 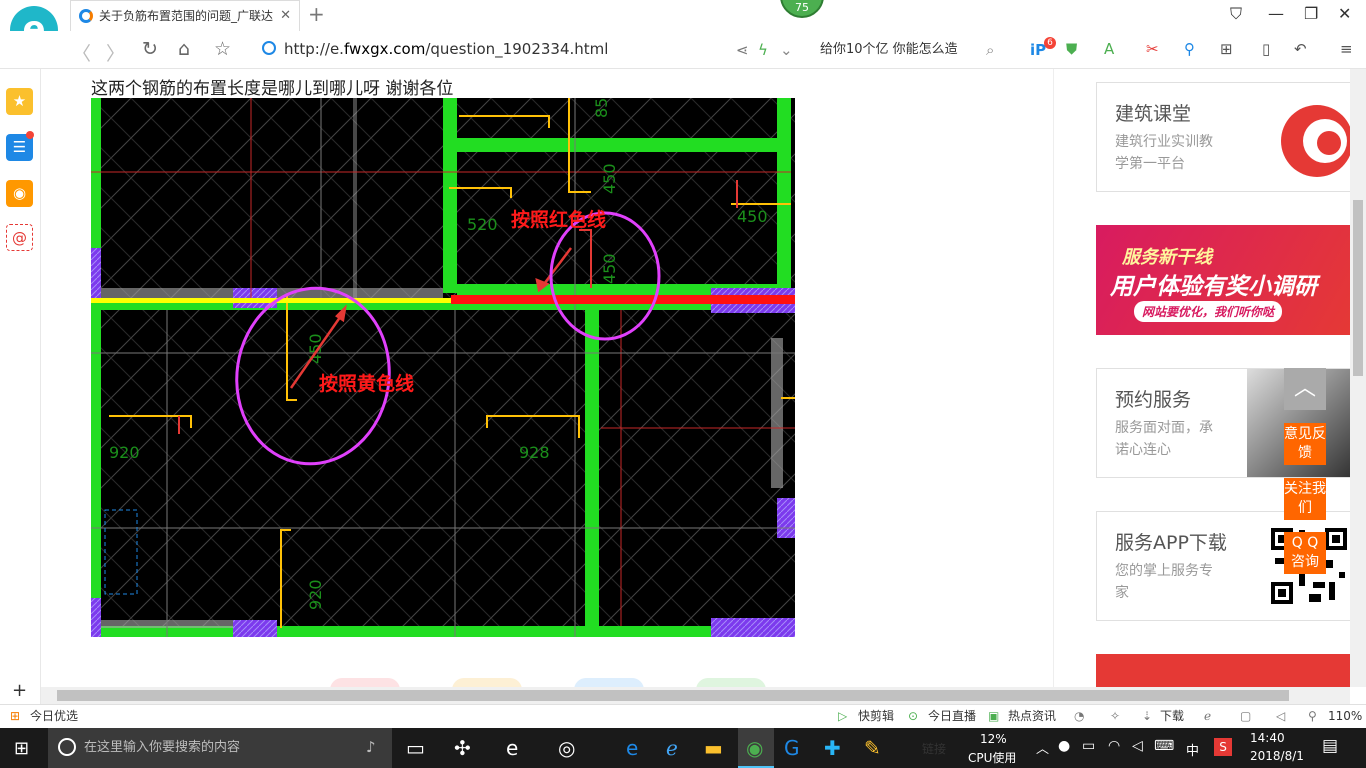 What do you see at coordinates (1171, 543) in the screenshot?
I see `card-title: 服务APP下载` at bounding box center [1171, 543].